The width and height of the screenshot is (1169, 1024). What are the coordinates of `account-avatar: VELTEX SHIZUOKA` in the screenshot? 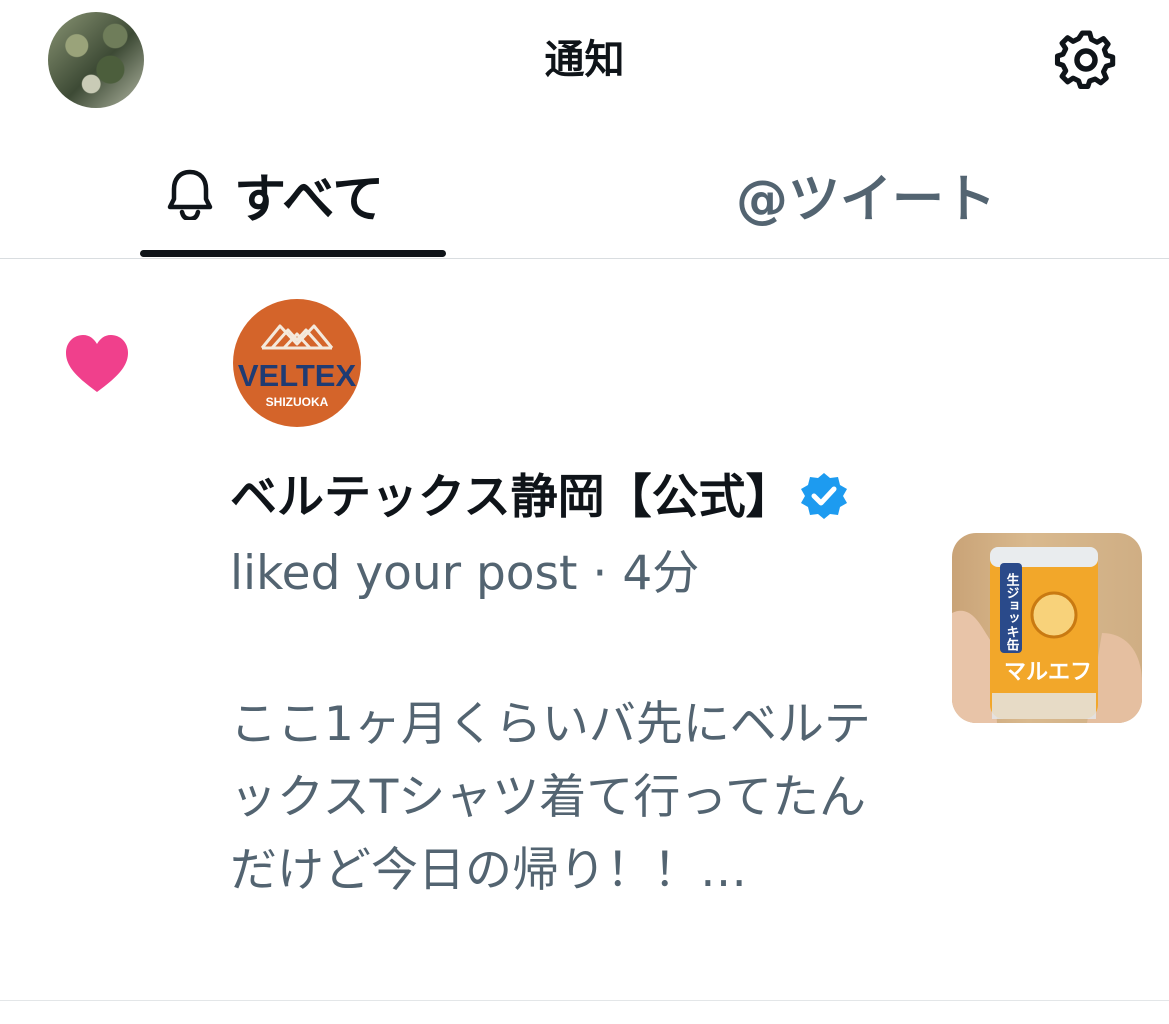 It's located at (297, 363).